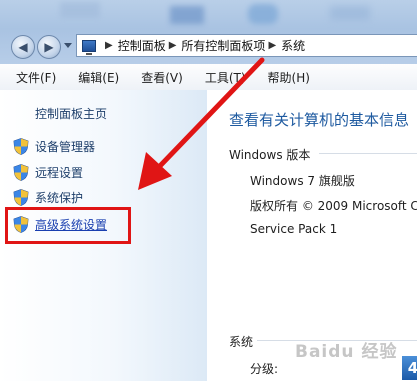  Describe the element at coordinates (264, 369) in the screenshot. I see `rating-label: 分级:` at that location.